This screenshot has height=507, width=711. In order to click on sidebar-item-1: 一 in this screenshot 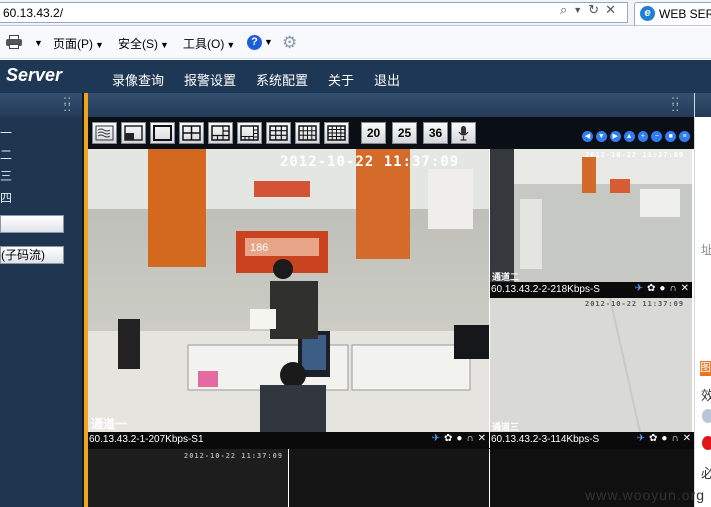, I will do `click(6, 132)`.